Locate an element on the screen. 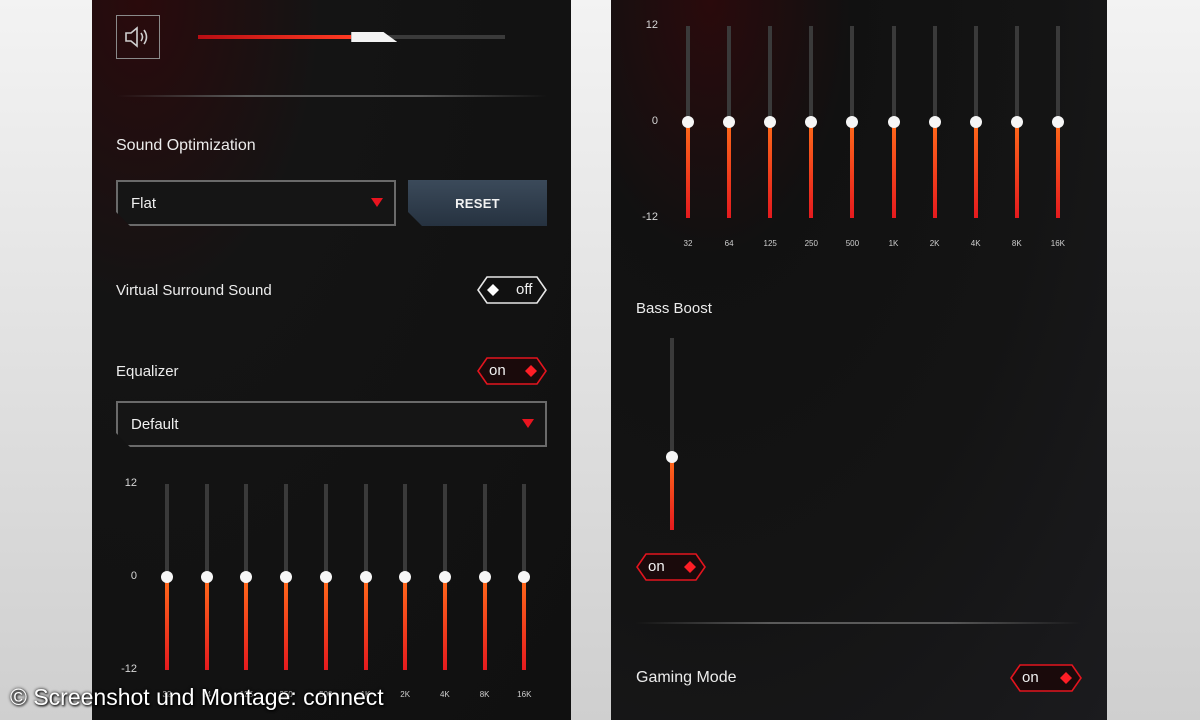  eq-band-label: 64 is located at coordinates (729, 243).